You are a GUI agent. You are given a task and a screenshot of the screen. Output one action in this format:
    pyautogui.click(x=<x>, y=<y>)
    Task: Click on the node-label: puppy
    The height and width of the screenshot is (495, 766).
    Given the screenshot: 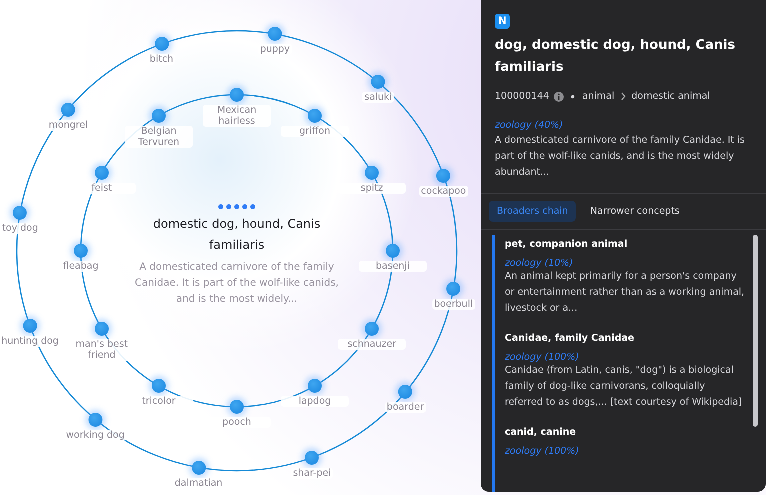 What is the action you would take?
    pyautogui.click(x=275, y=50)
    